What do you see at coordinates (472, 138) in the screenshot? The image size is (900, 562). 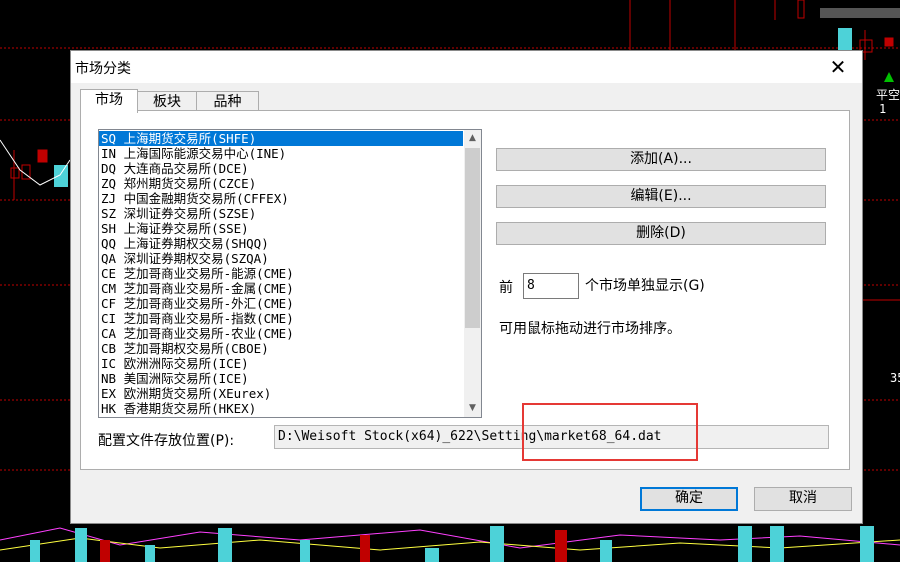 I see `scroll-up-icon: ▲` at bounding box center [472, 138].